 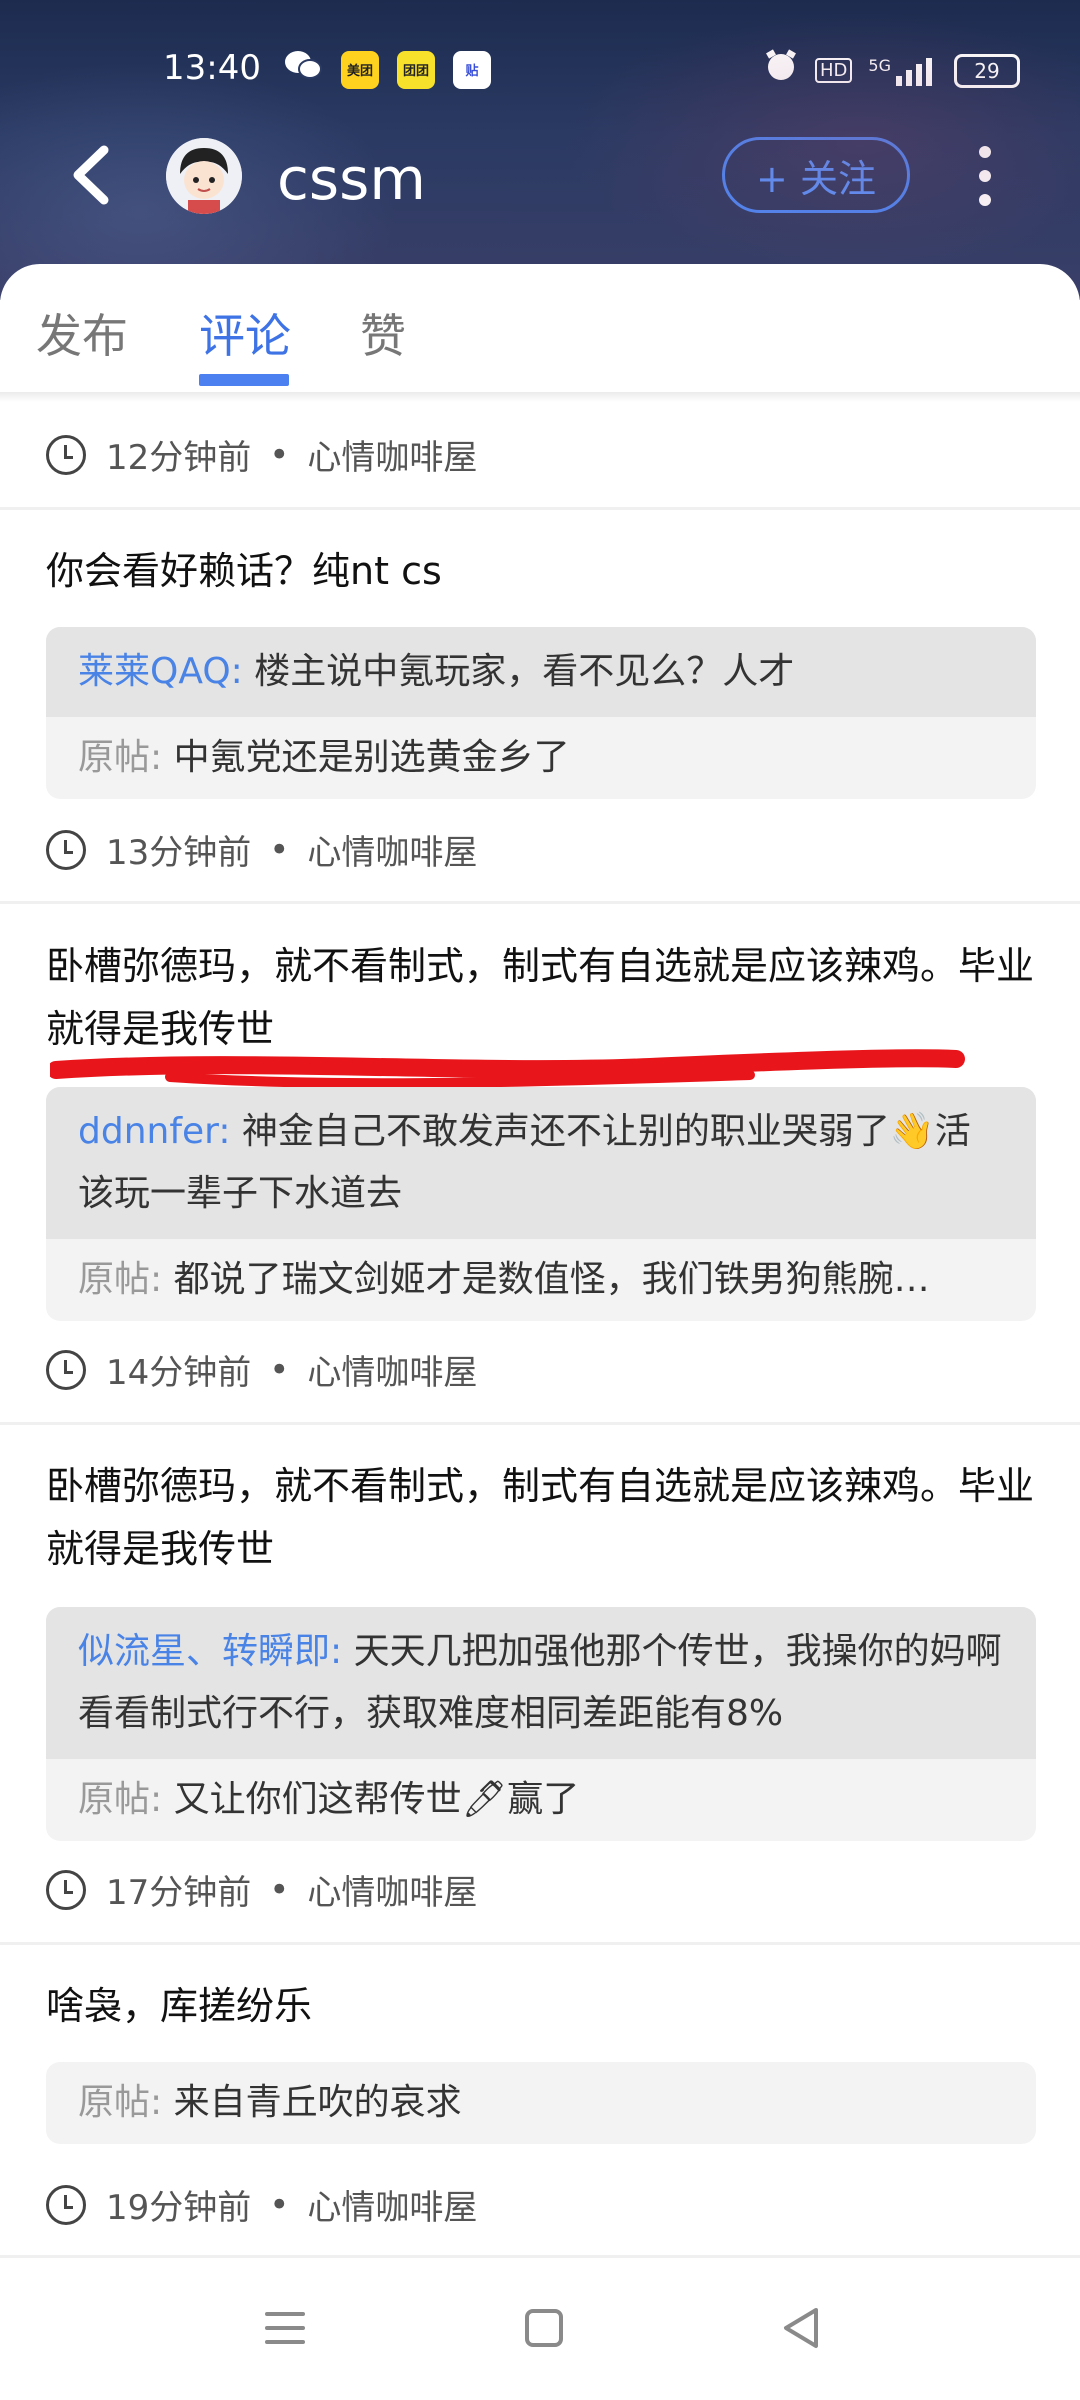 I want to click on battery-indicator: 29, so click(x=986, y=70).